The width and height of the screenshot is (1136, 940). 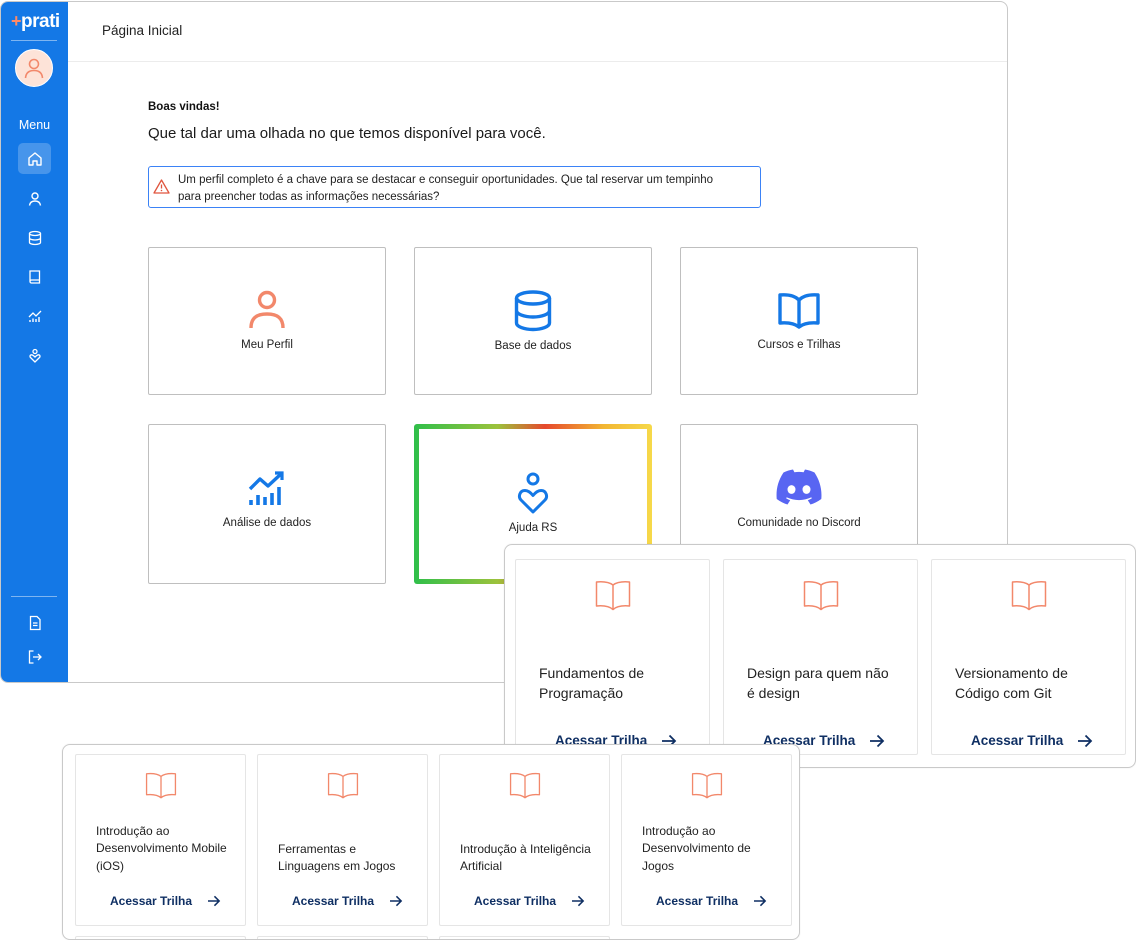 I want to click on sidebar-item-logout, so click(x=34, y=656).